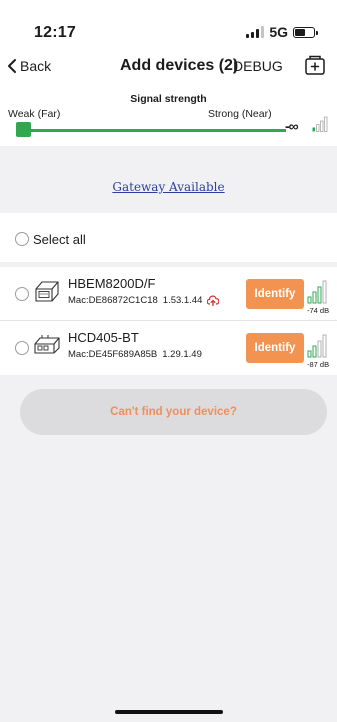 This screenshot has height=722, width=337. What do you see at coordinates (300, 32) in the screenshot?
I see `battery-level` at bounding box center [300, 32].